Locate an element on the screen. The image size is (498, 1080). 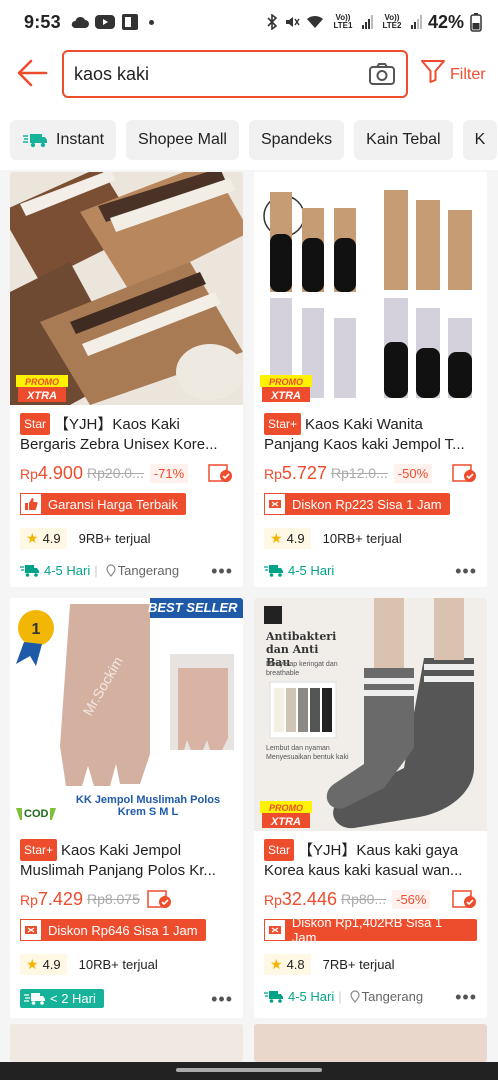
home-gesture-handle is located at coordinates (249, 1070).